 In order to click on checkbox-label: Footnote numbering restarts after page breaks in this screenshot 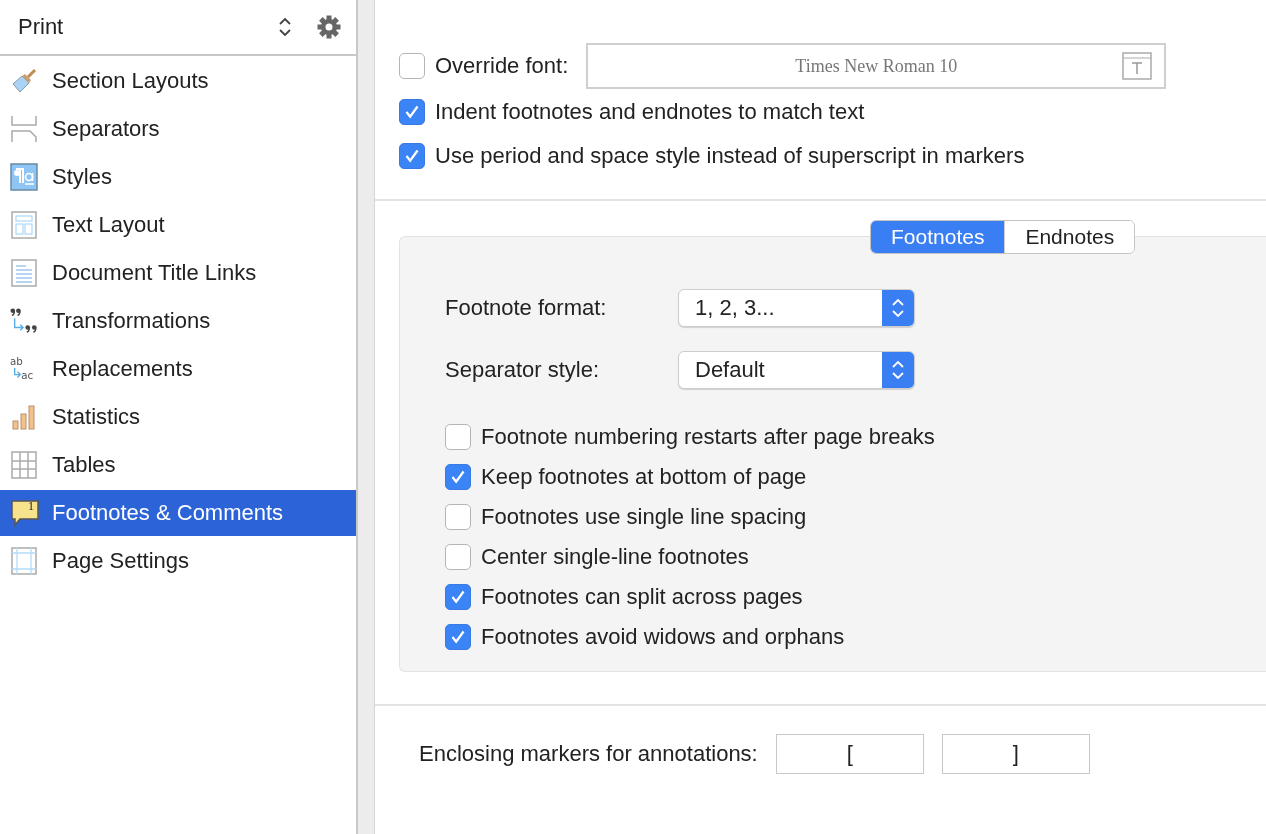, I will do `click(708, 437)`.